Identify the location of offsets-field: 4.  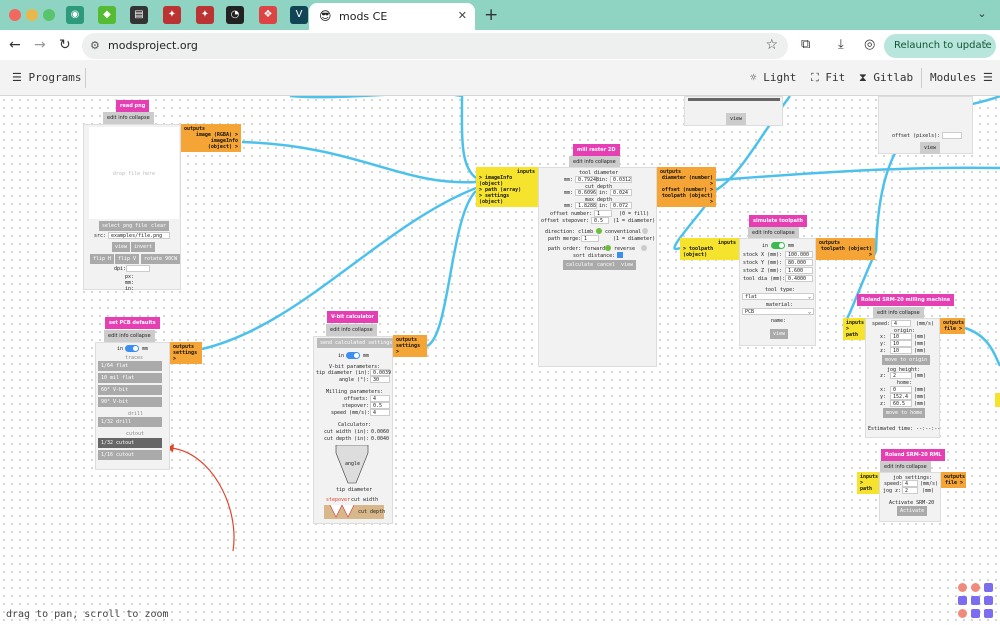
(380, 398).